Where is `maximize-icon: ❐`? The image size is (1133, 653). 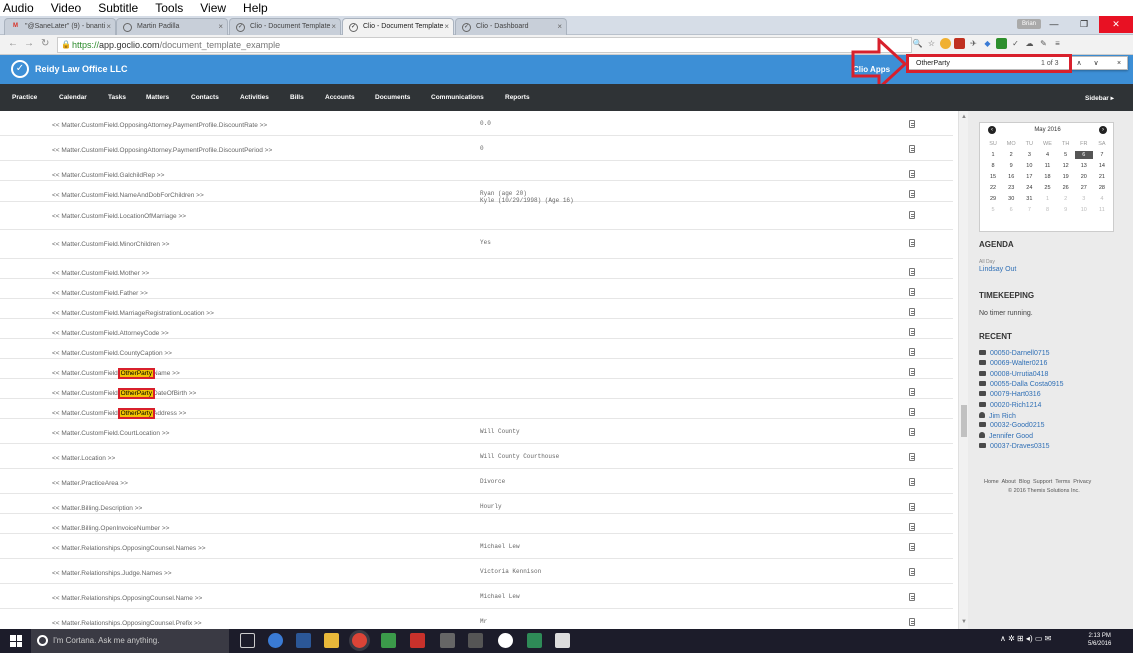 maximize-icon: ❐ is located at coordinates (1084, 24).